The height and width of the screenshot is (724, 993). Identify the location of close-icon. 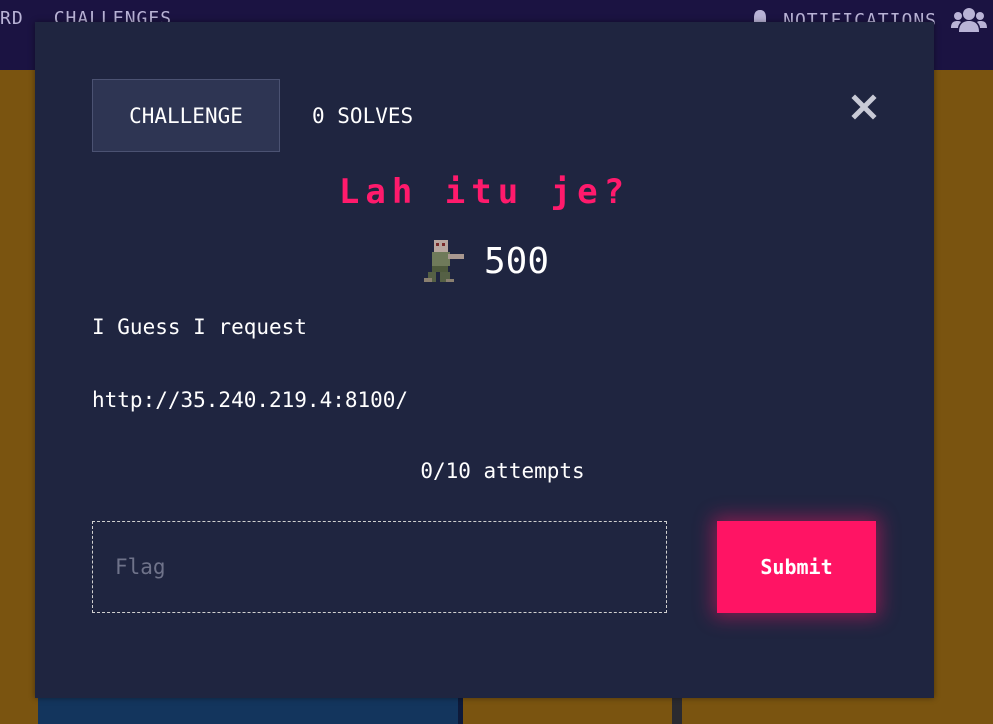
(864, 107).